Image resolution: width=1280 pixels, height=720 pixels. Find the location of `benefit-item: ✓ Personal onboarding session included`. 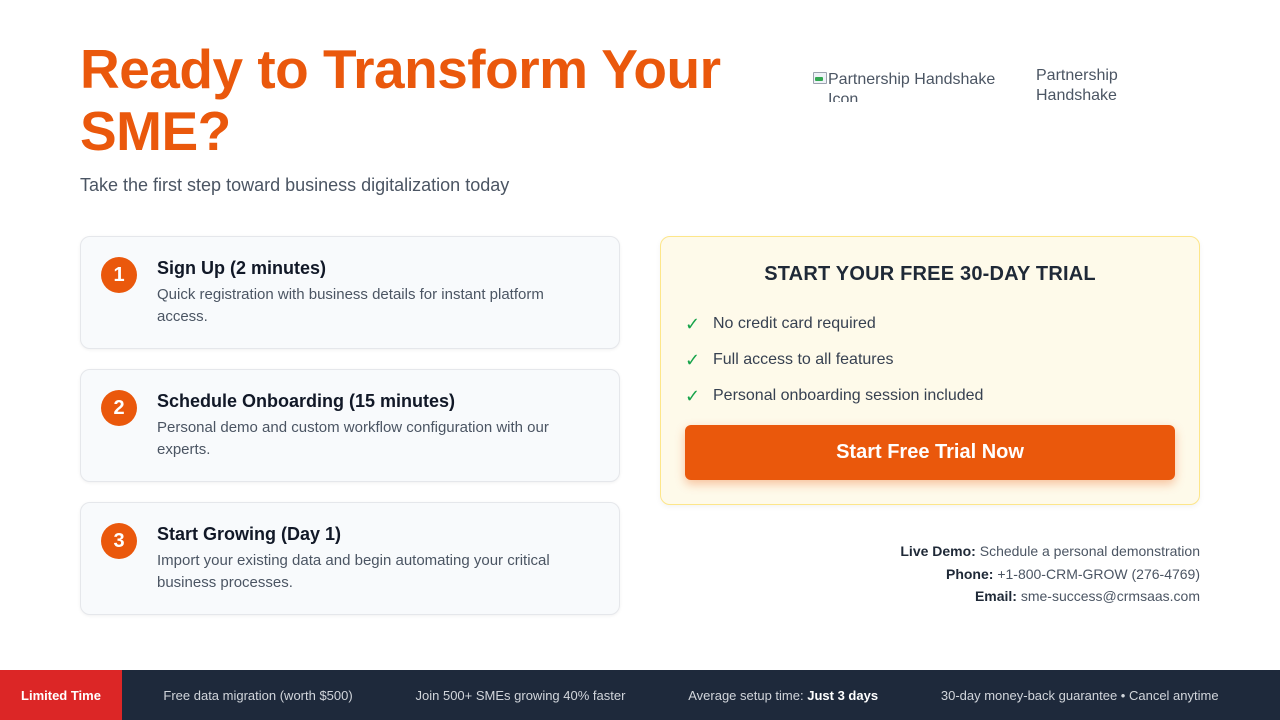

benefit-item: ✓ Personal onboarding session included is located at coordinates (834, 396).